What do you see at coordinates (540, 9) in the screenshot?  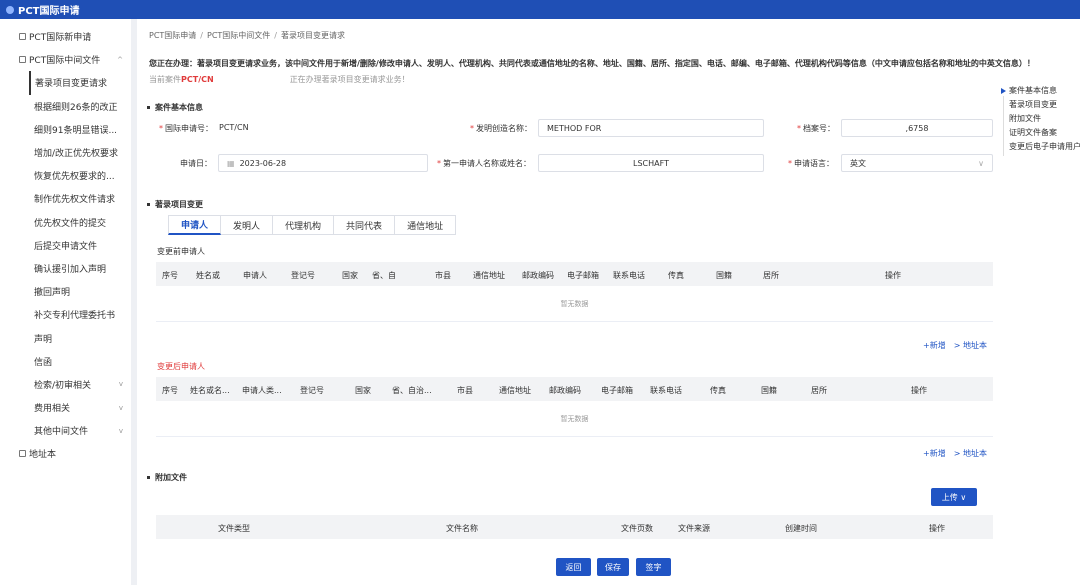 I see `app-header: PCT国际申请` at bounding box center [540, 9].